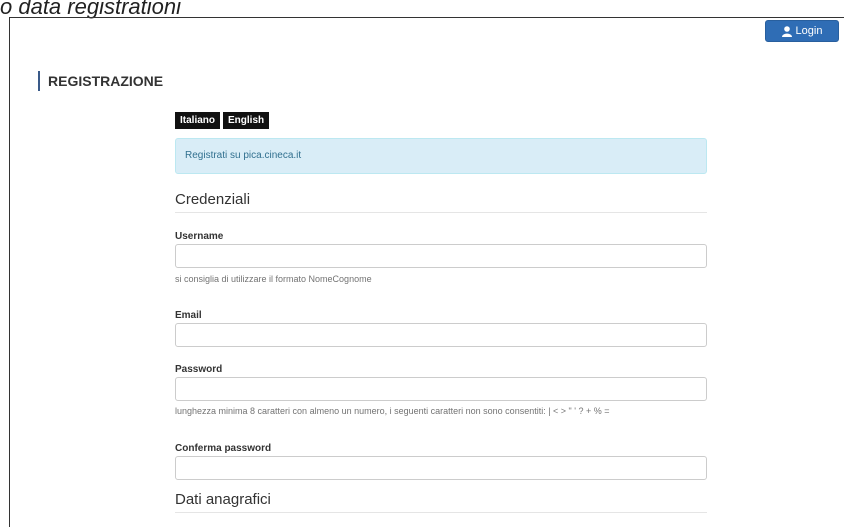 This screenshot has width=844, height=527. What do you see at coordinates (199, 369) in the screenshot?
I see `password-label: Password` at bounding box center [199, 369].